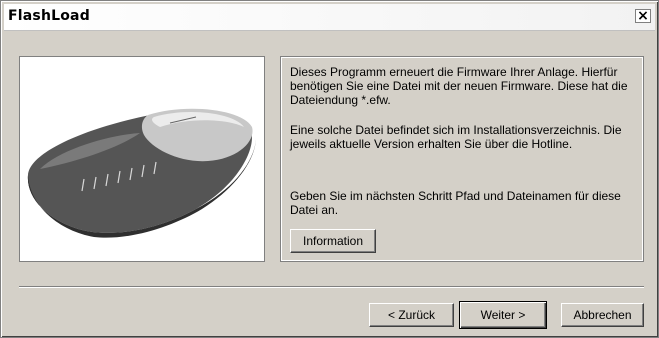 This screenshot has height=338, width=659. I want to click on back-button: < Zurück, so click(411, 315).